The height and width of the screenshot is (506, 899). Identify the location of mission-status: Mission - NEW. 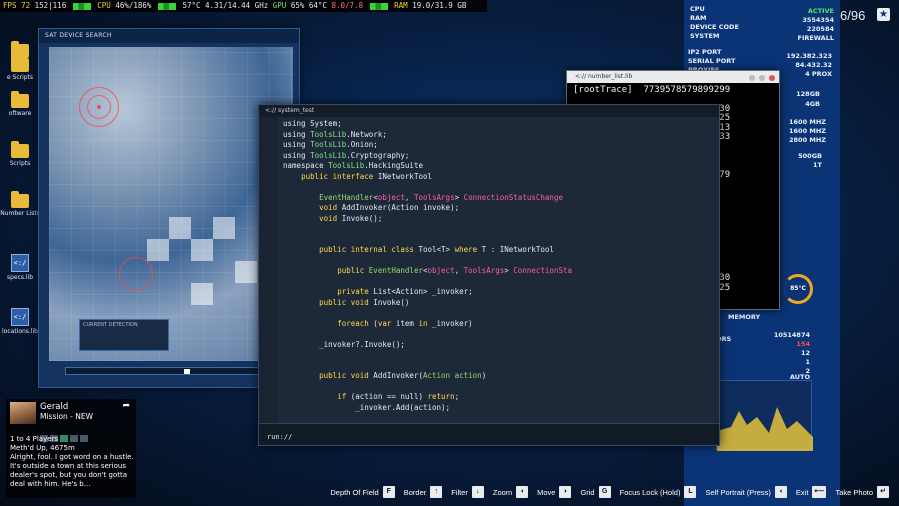
(67, 416).